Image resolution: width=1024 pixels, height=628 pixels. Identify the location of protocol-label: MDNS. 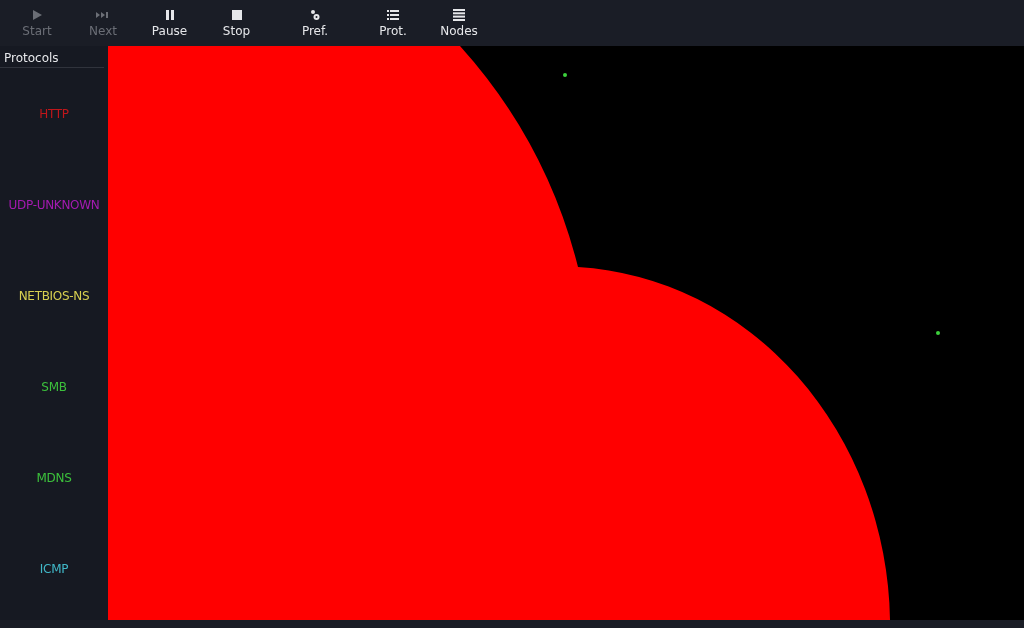
(54, 477).